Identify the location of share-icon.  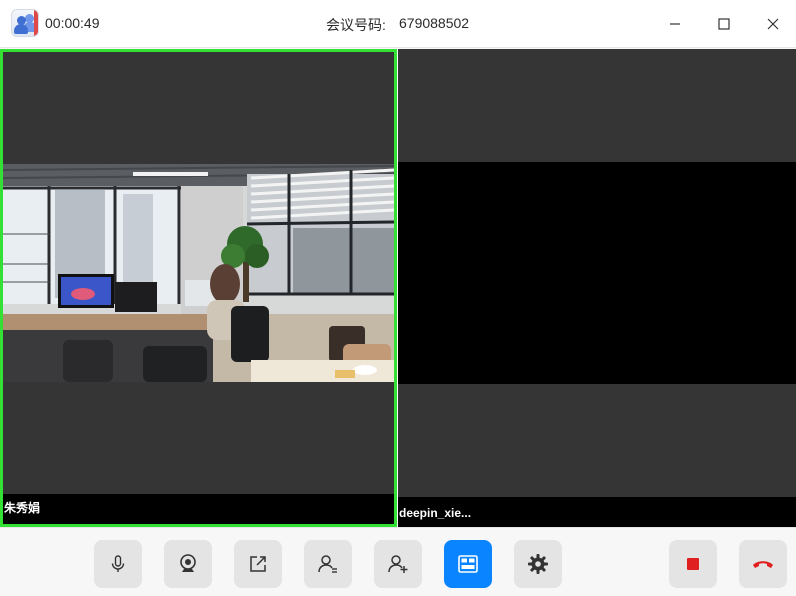
(258, 564).